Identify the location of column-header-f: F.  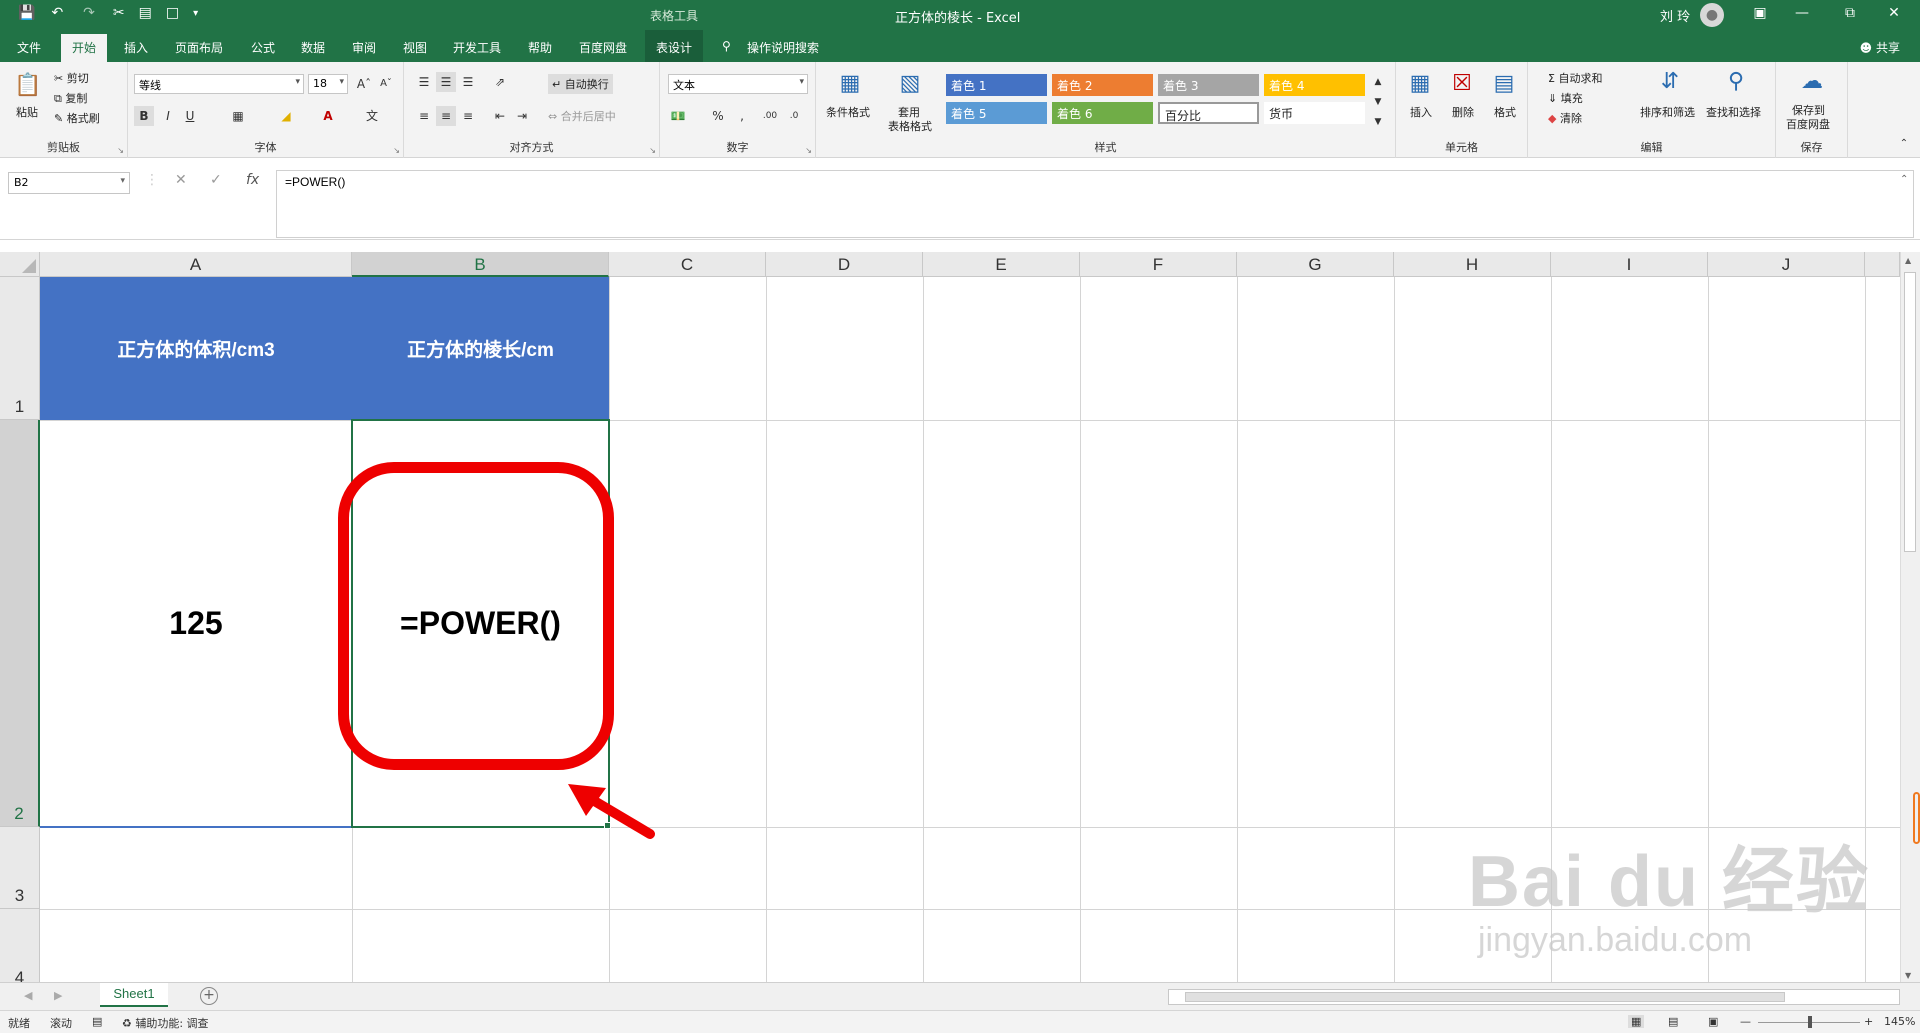
(1158, 264).